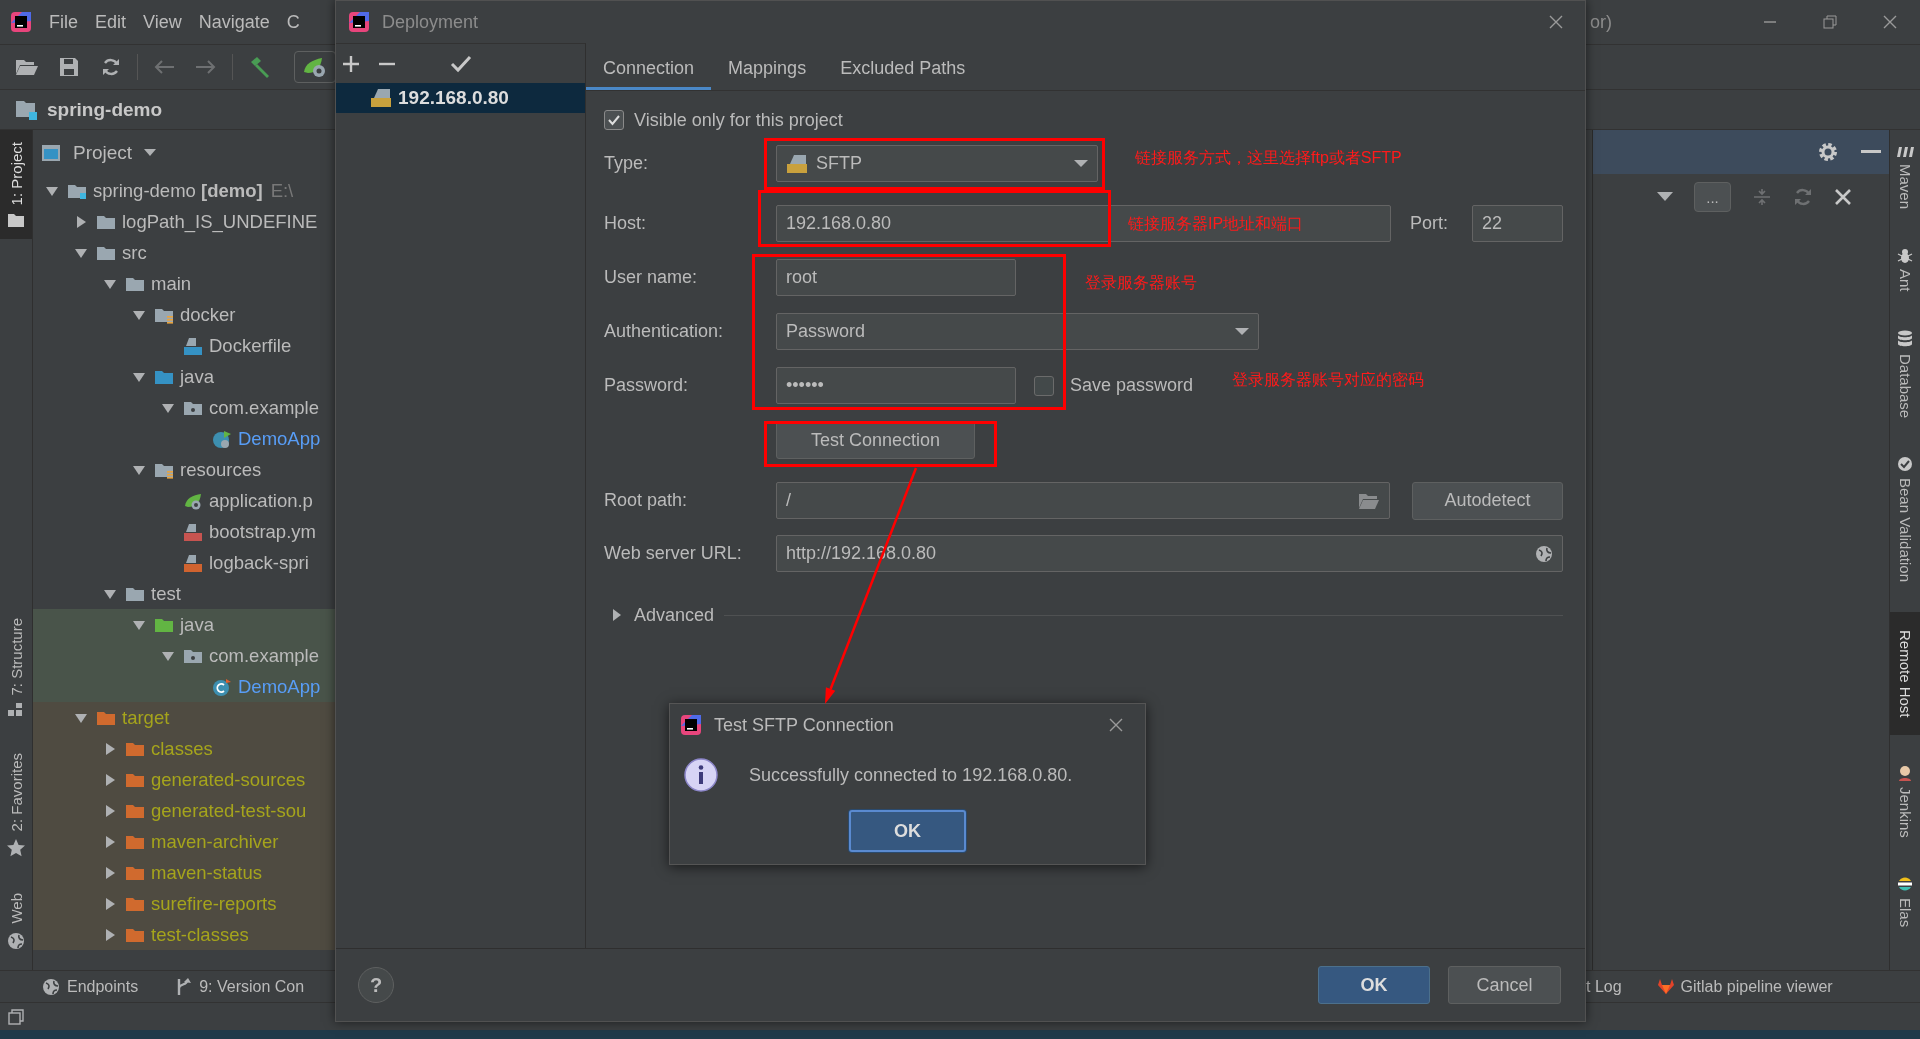  I want to click on tool-window-tab: Elas, so click(1905, 902).